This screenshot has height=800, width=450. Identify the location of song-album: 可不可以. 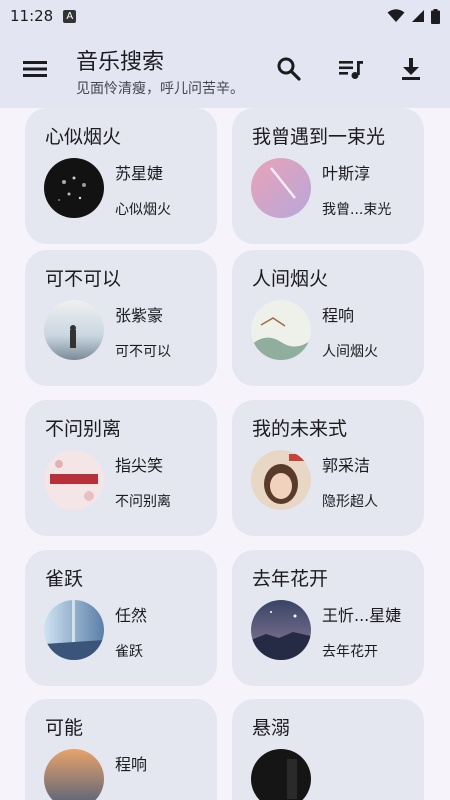
(143, 352).